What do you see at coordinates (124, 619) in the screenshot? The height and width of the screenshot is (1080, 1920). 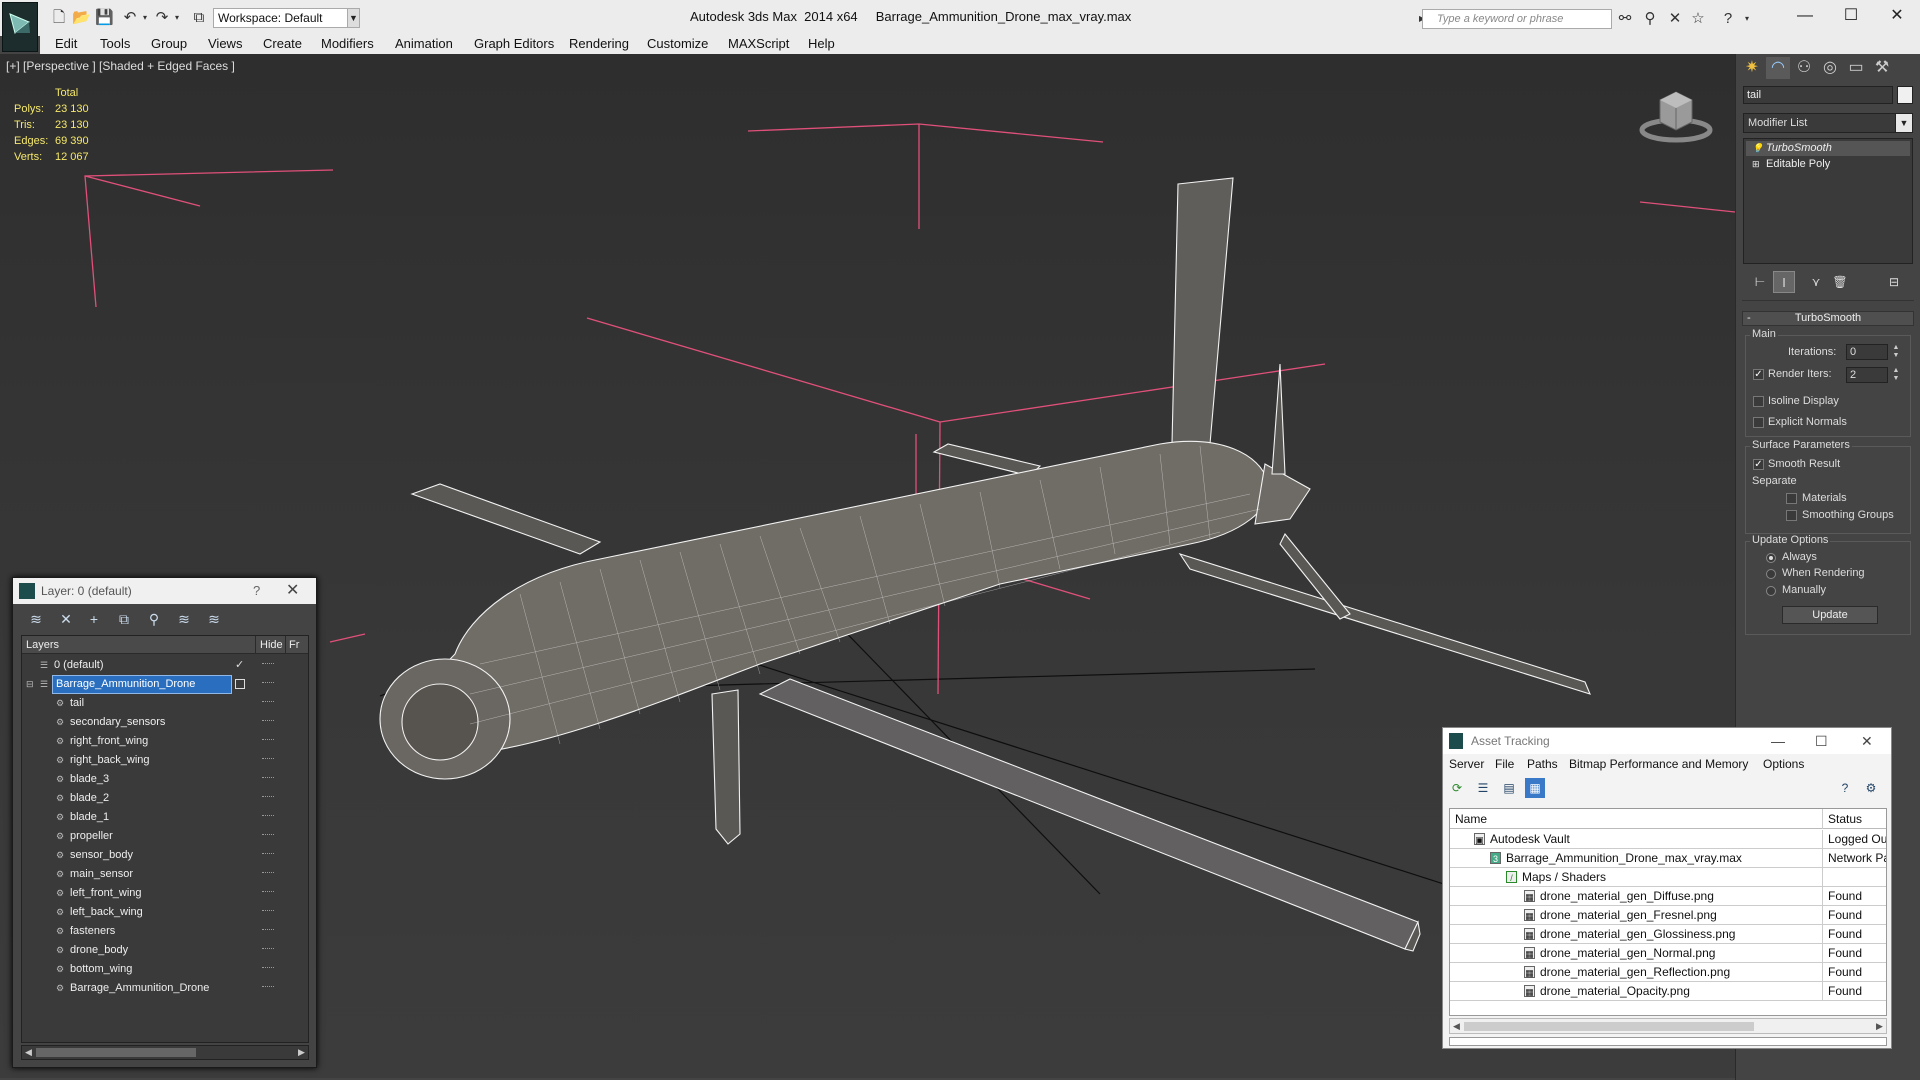 I see `add-selection-icon: ⧉` at bounding box center [124, 619].